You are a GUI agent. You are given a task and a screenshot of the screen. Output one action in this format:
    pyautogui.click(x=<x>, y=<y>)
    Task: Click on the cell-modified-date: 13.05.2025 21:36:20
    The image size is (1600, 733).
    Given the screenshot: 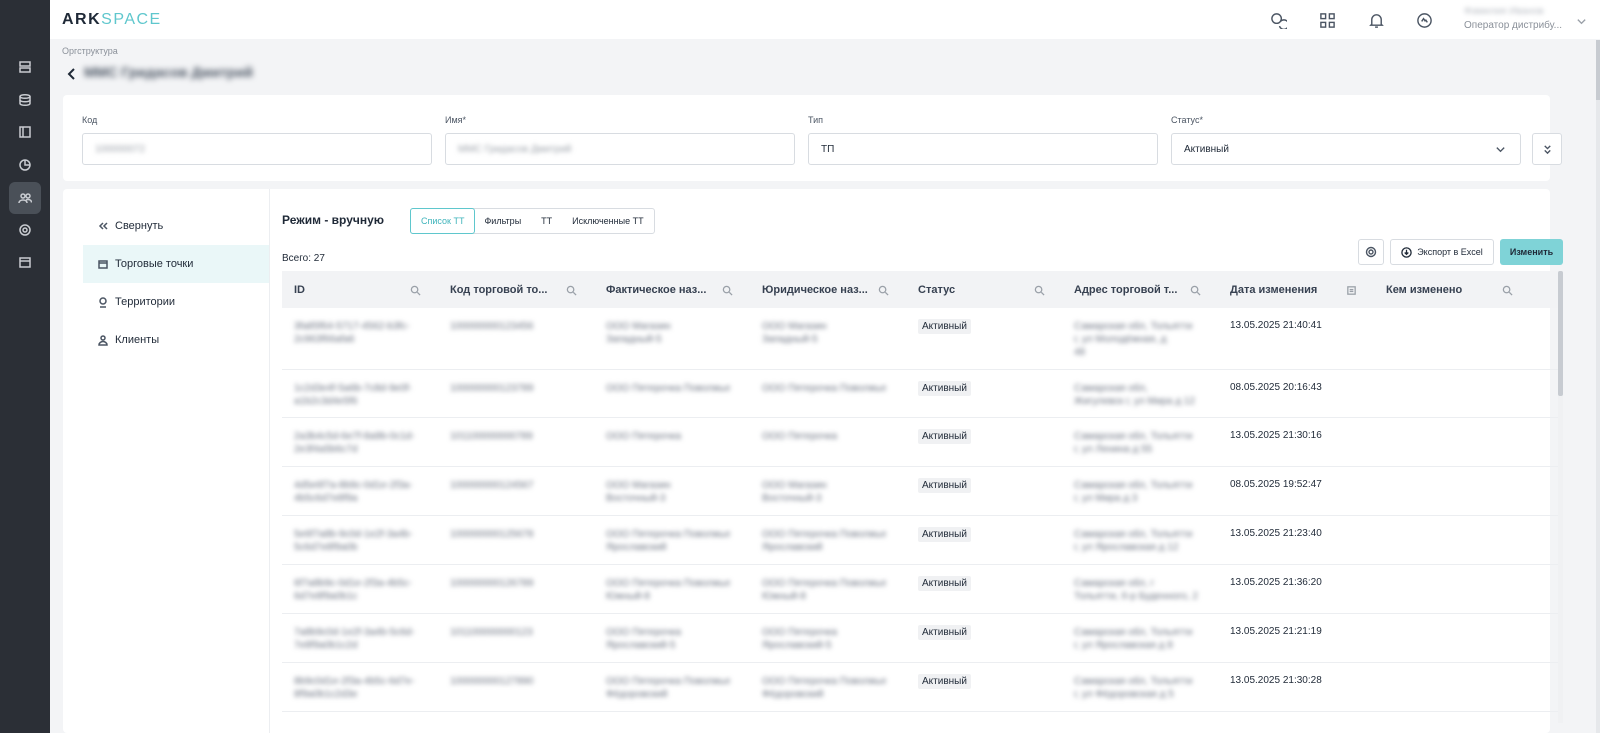 What is the action you would take?
    pyautogui.click(x=1276, y=582)
    